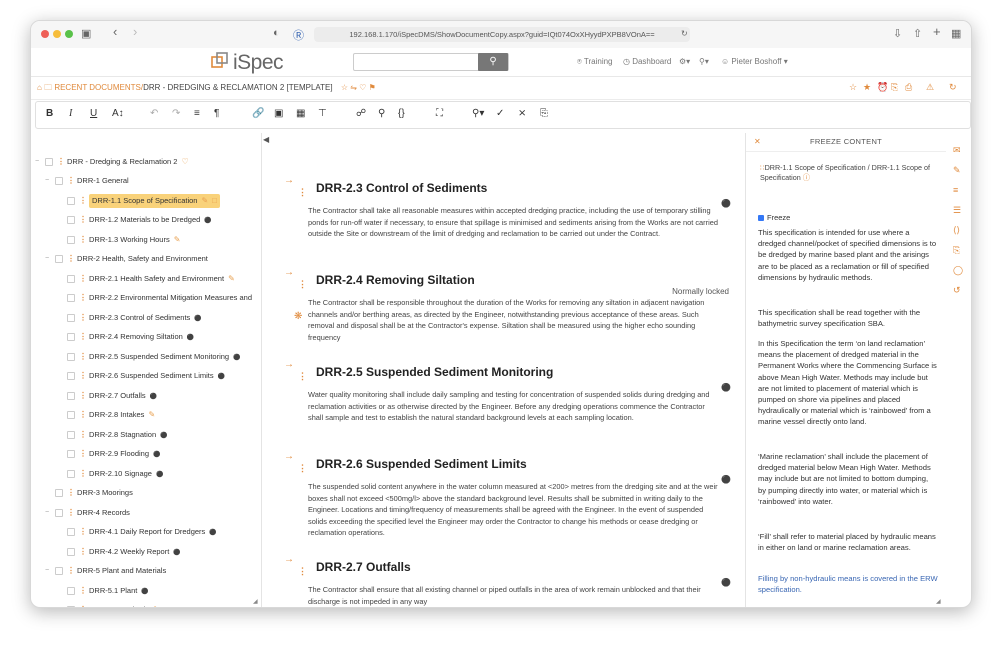 The height and width of the screenshot is (646, 1000). I want to click on print-icon: ⎙, so click(908, 87).